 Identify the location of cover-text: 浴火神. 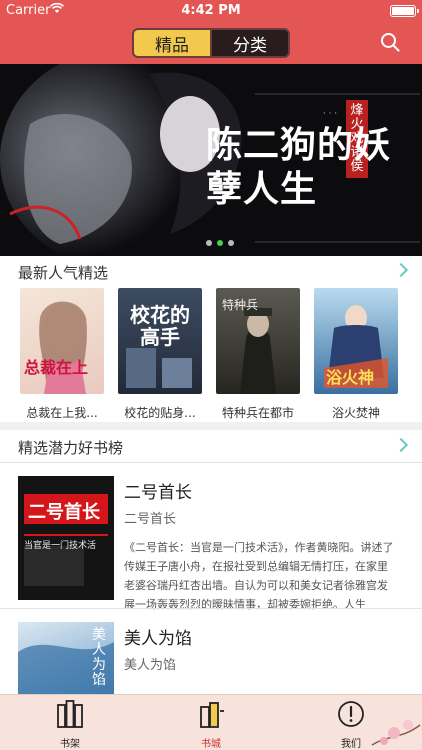
(350, 377).